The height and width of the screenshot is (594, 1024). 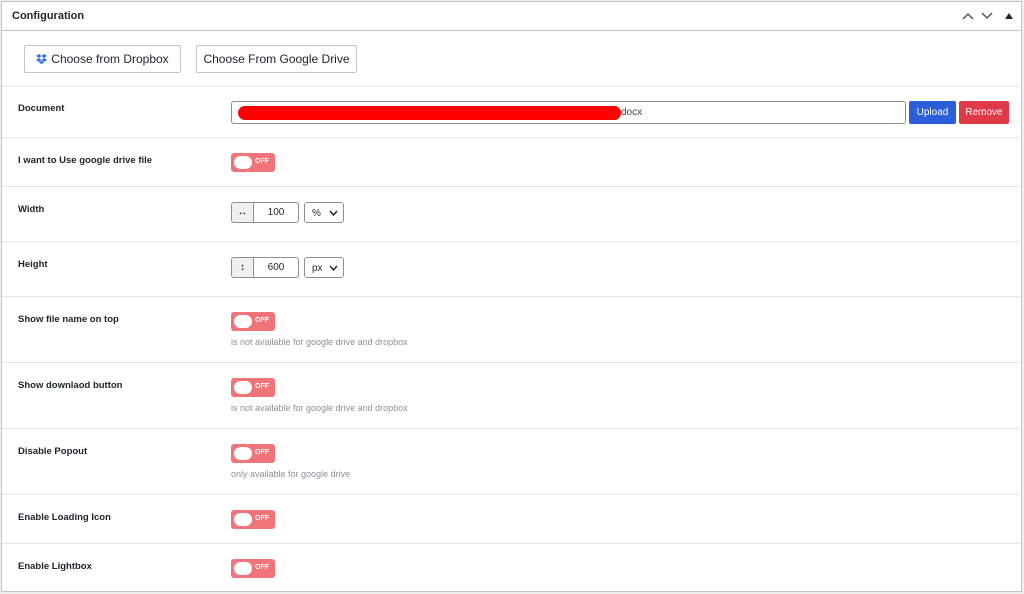 What do you see at coordinates (253, 568) in the screenshot?
I see `lightbox-toggle: OFF` at bounding box center [253, 568].